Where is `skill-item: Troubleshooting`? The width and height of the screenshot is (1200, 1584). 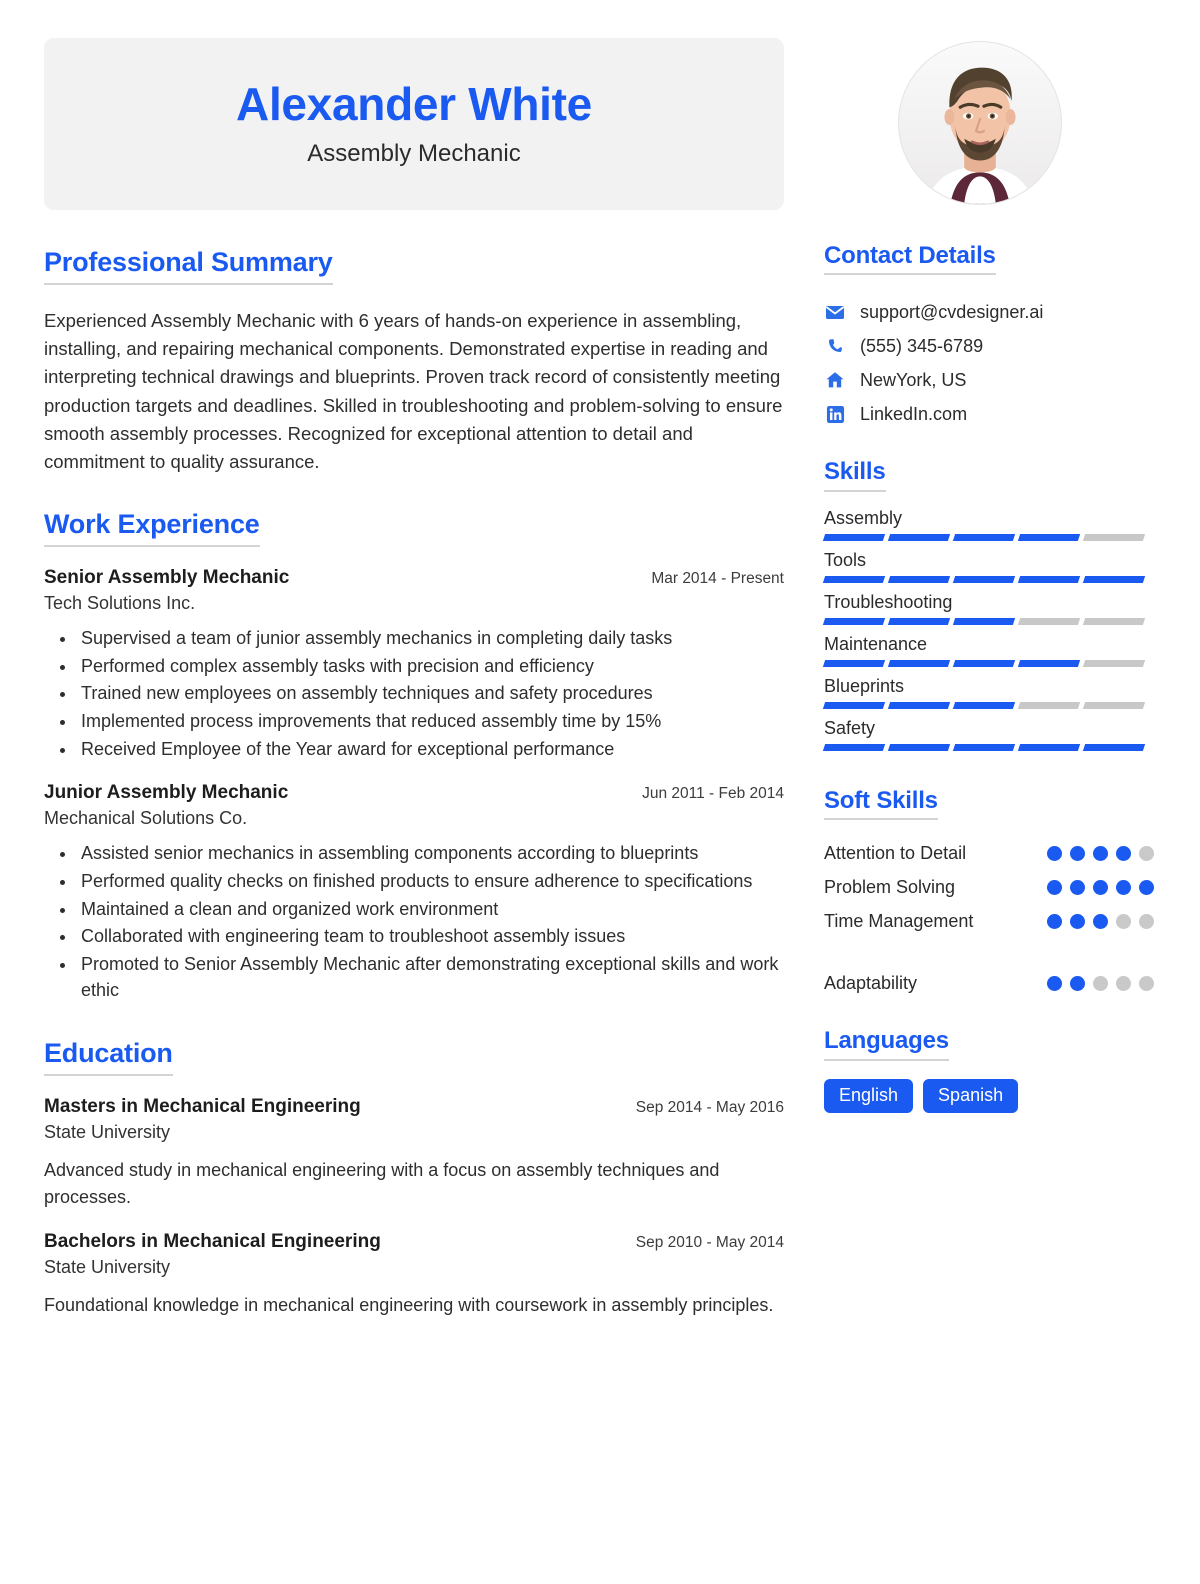 skill-item: Troubleshooting is located at coordinates (988, 608).